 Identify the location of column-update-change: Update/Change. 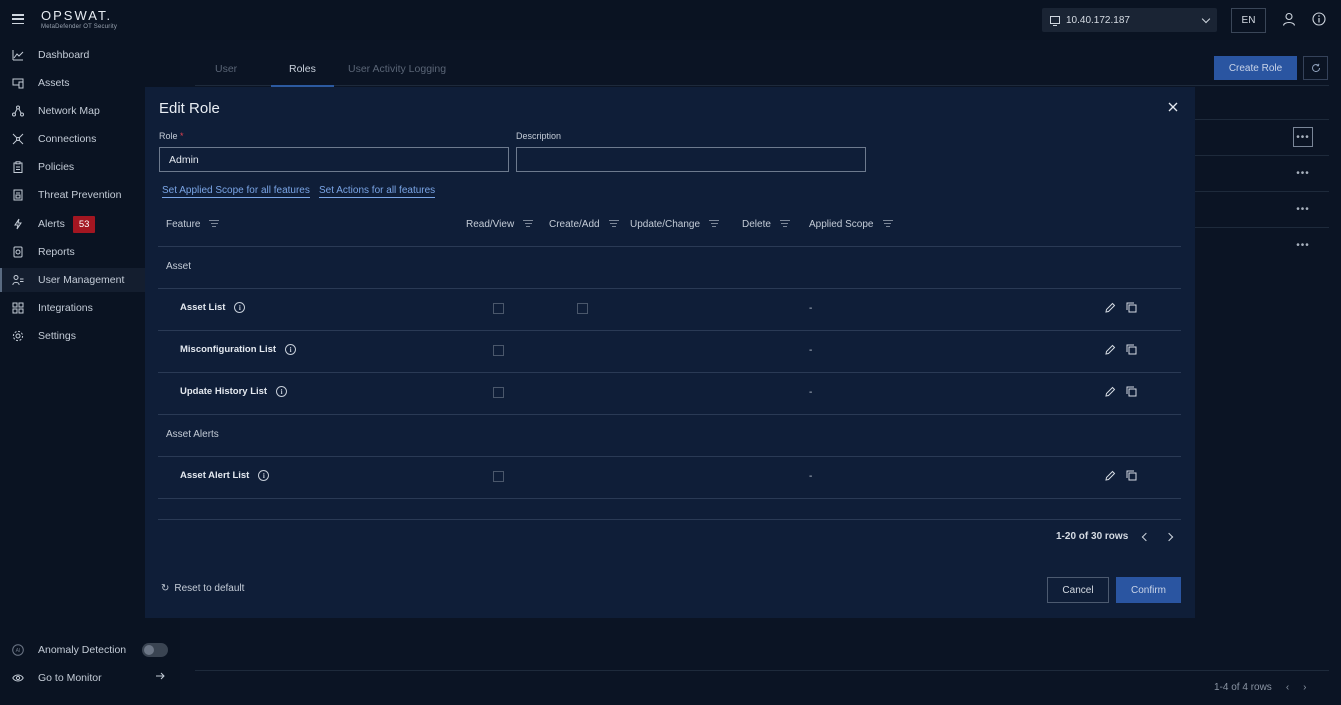
(675, 224).